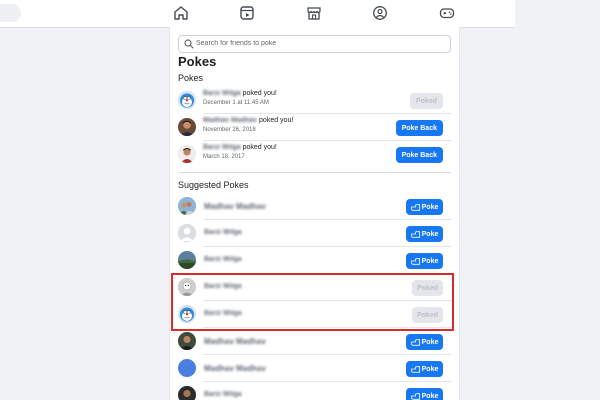 The image size is (600, 400). I want to click on search-icon, so click(189, 44).